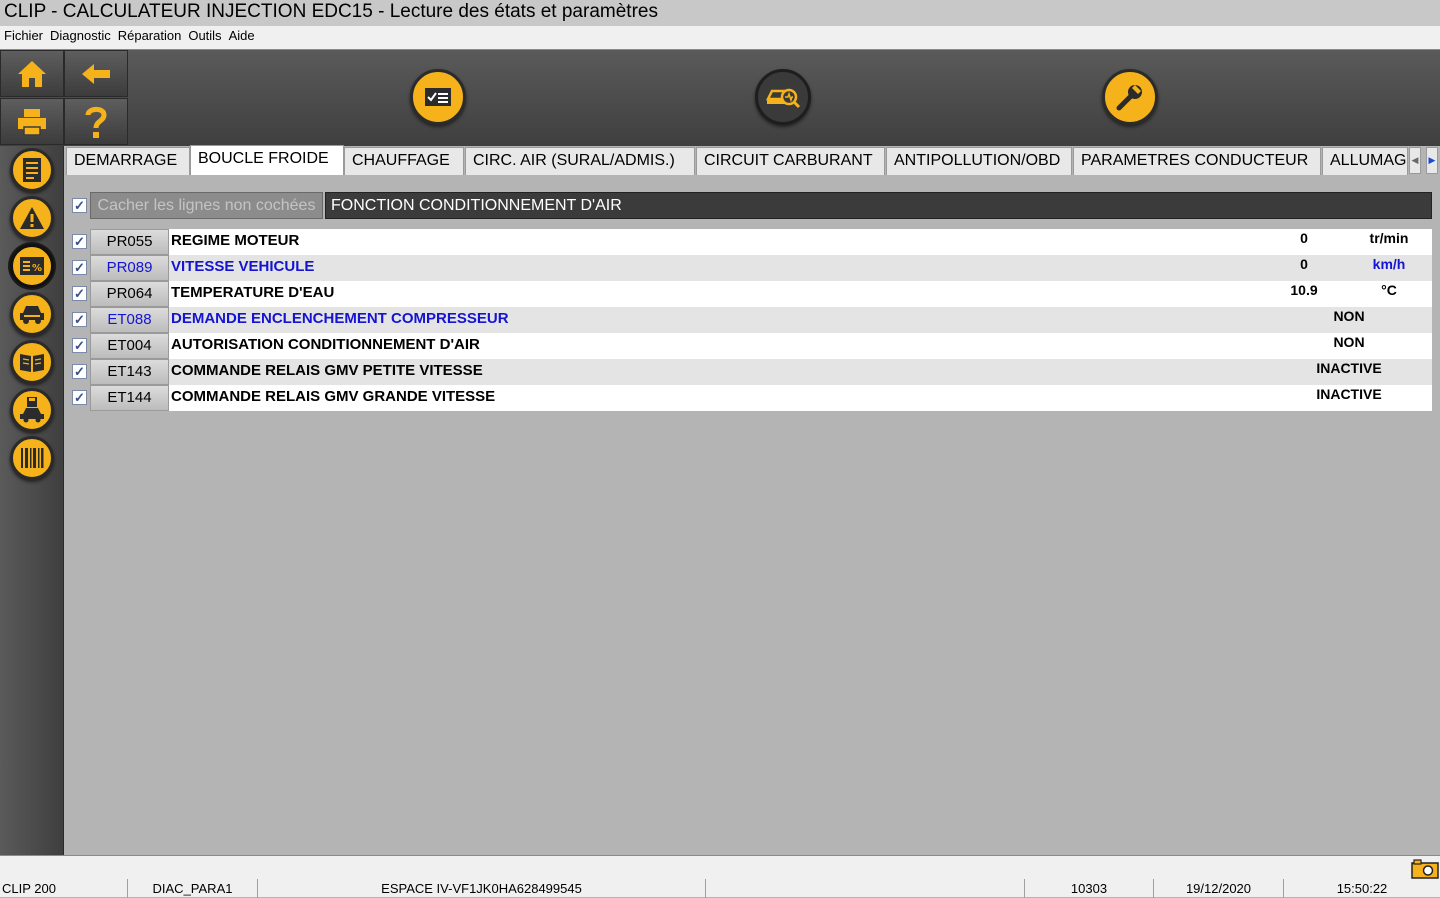 Image resolution: width=1440 pixels, height=898 pixels. What do you see at coordinates (129, 398) in the screenshot?
I see `row-code-button: ET144` at bounding box center [129, 398].